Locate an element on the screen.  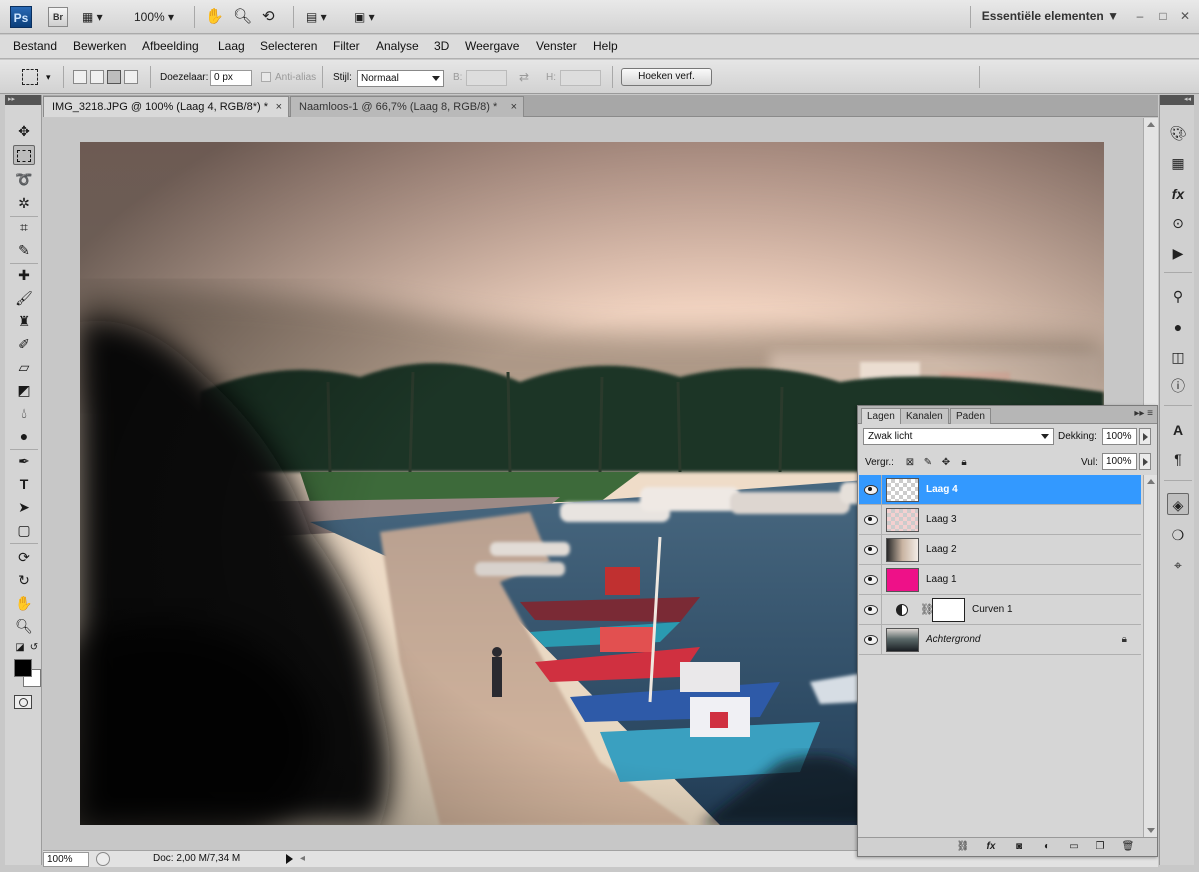
rectangular-marquee-tool-icon is located at coordinates (24, 155).